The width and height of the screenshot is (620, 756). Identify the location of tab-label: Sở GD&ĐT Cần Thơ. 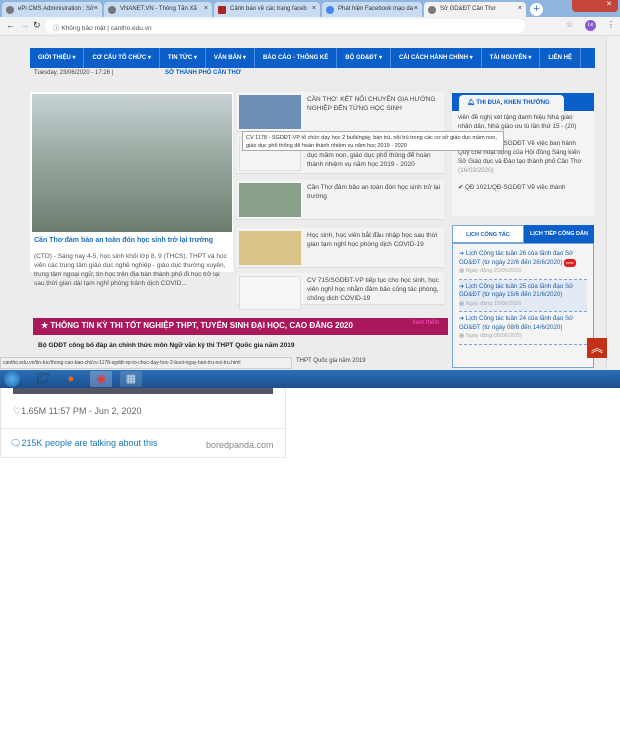
(468, 9).